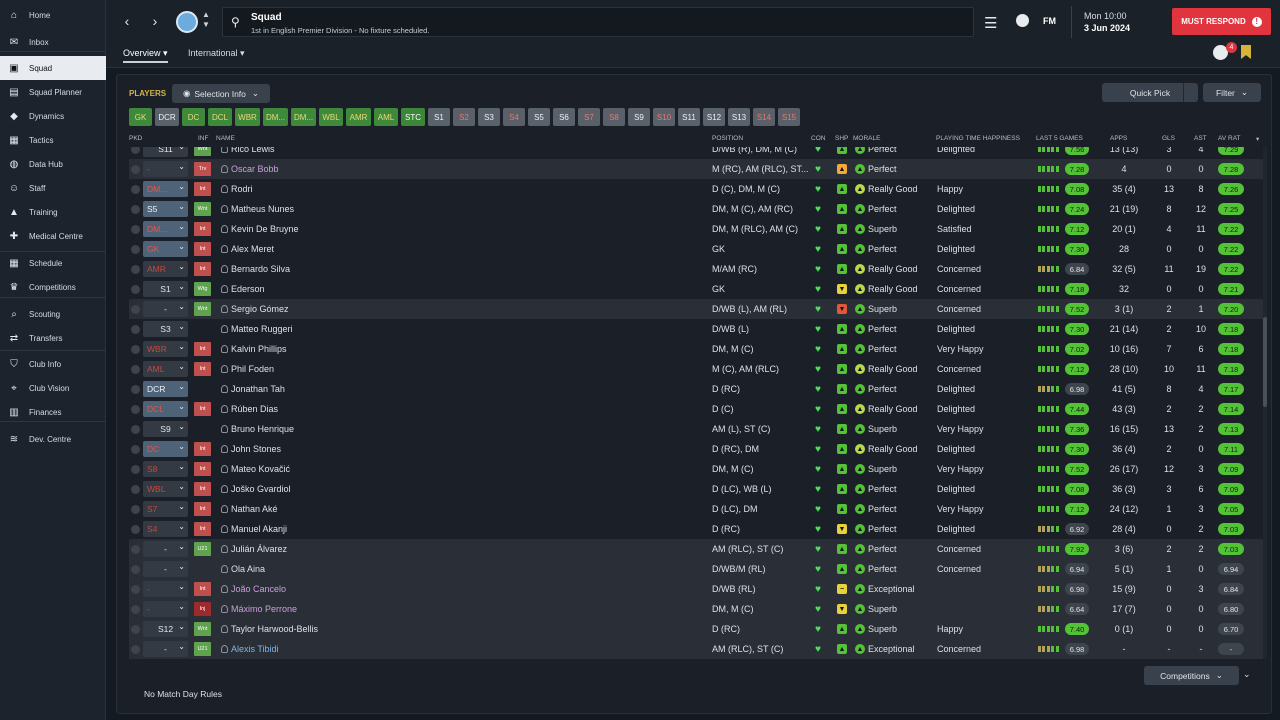 The height and width of the screenshot is (720, 1280). Describe the element at coordinates (841, 138) in the screenshot. I see `col-shp: SHP` at that location.